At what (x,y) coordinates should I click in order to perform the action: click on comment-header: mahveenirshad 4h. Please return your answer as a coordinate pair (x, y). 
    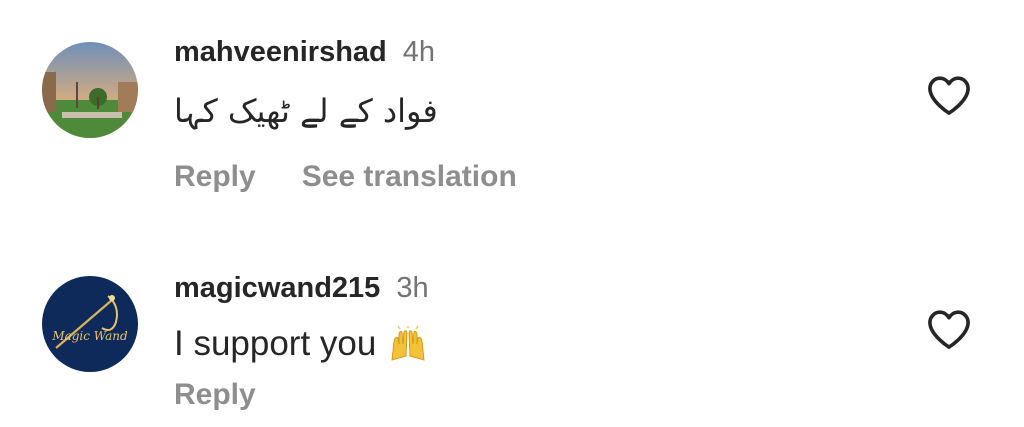
    Looking at the image, I should click on (304, 52).